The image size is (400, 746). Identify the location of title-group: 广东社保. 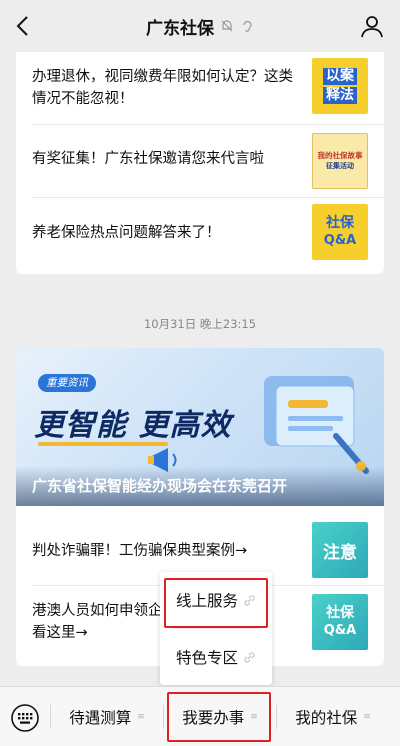
(200, 26).